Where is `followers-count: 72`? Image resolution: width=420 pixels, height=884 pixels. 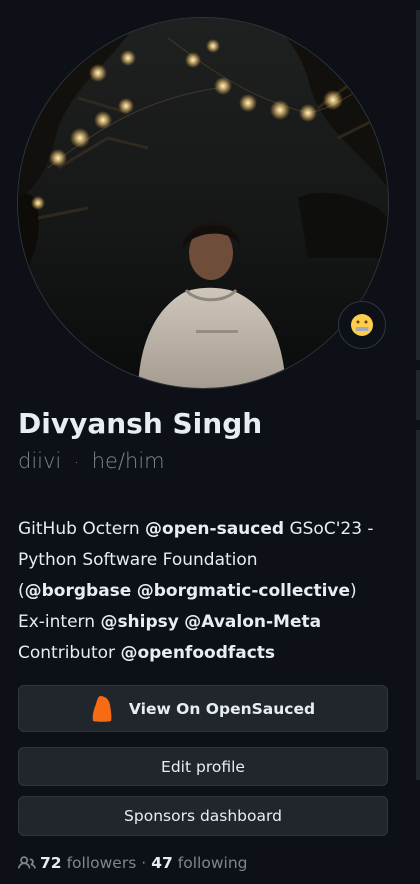 followers-count: 72 is located at coordinates (51, 863).